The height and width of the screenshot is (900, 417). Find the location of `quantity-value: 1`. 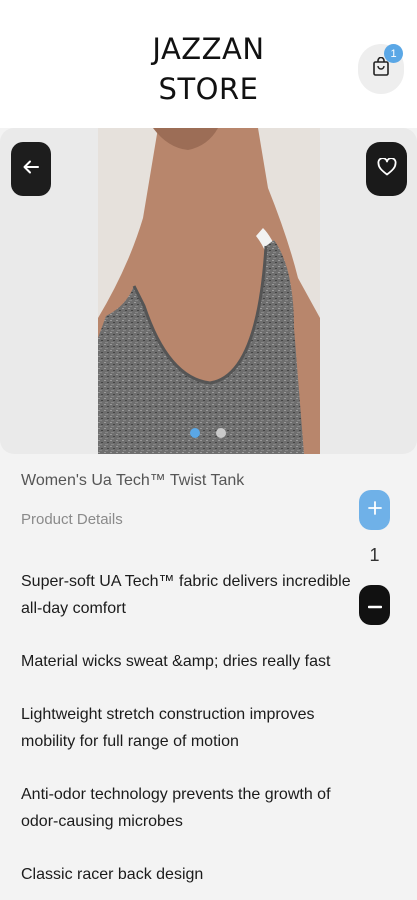

quantity-value: 1 is located at coordinates (374, 555).